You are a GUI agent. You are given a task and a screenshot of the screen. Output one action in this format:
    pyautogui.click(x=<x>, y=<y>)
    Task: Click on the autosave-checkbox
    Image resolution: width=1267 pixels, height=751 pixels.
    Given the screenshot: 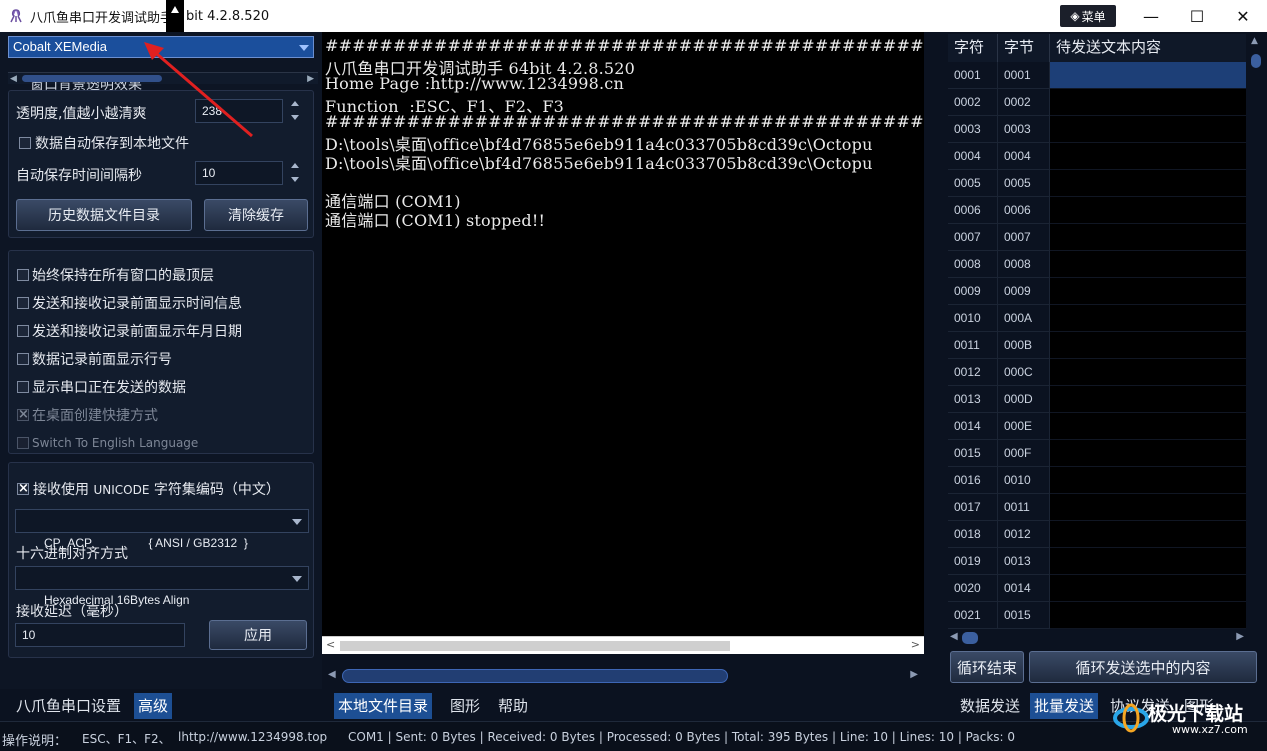 What is the action you would take?
    pyautogui.click(x=25, y=143)
    